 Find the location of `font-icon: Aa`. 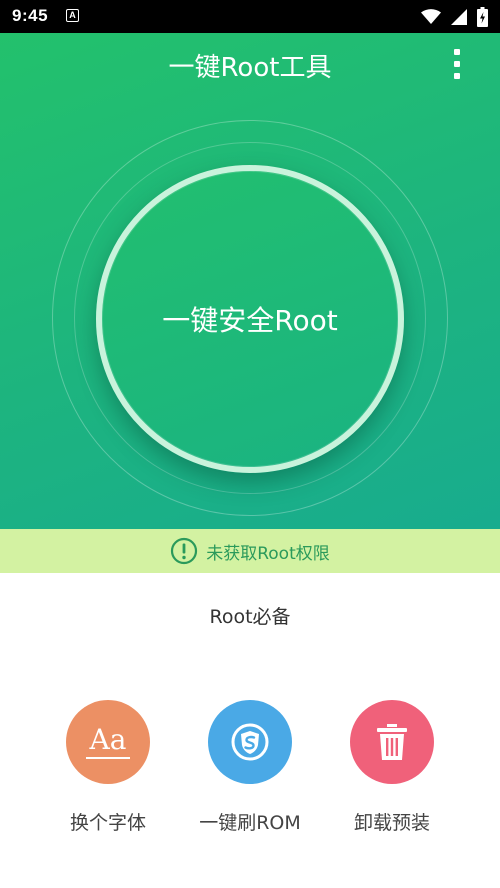

font-icon: Aa is located at coordinates (108, 742).